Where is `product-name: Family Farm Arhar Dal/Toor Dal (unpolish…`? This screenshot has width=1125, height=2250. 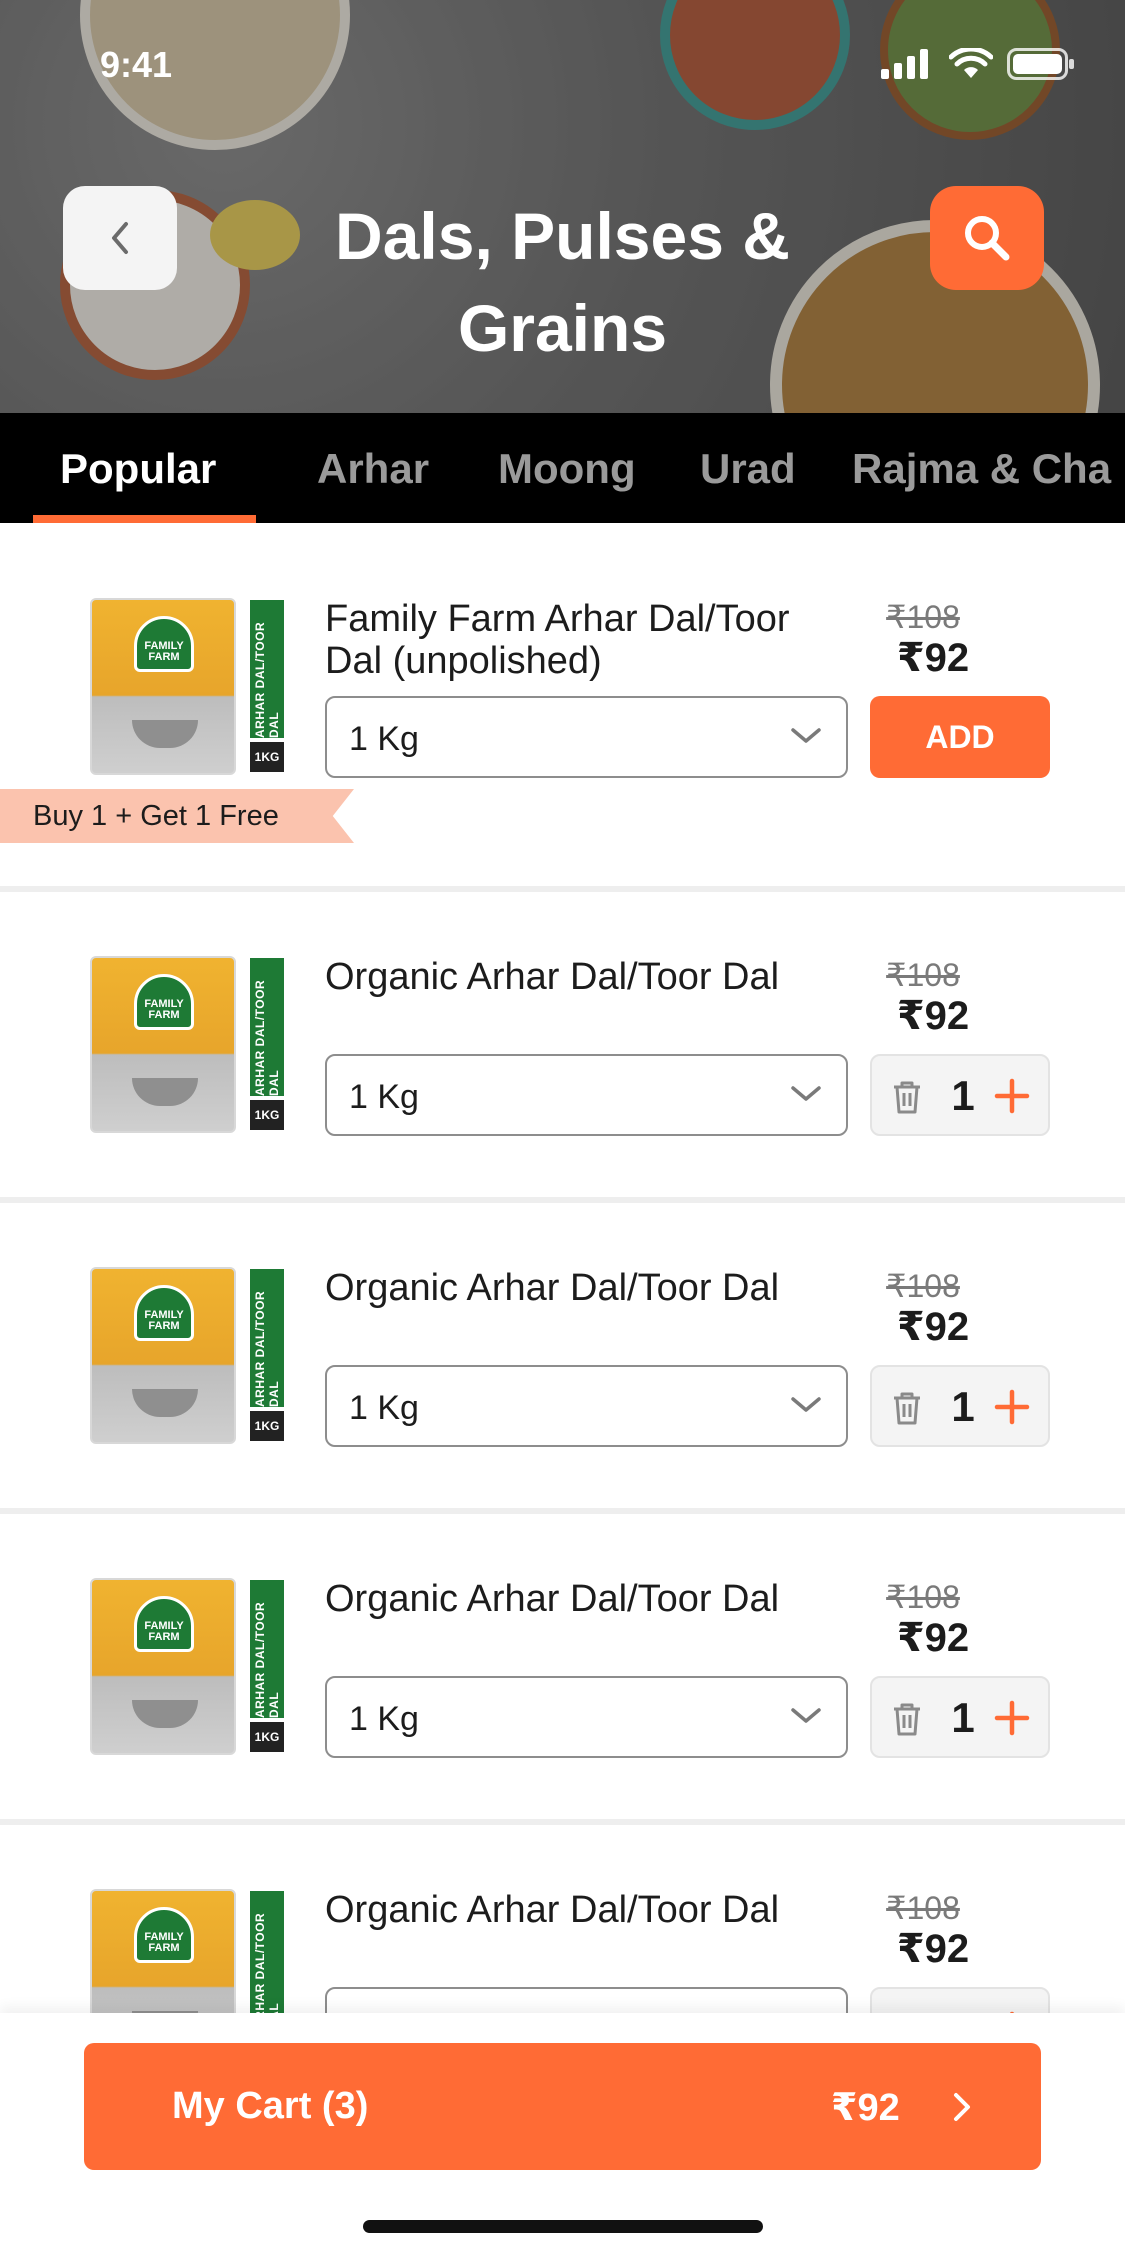 product-name: Family Farm Arhar Dal/Toor Dal (unpolish… is located at coordinates (585, 640).